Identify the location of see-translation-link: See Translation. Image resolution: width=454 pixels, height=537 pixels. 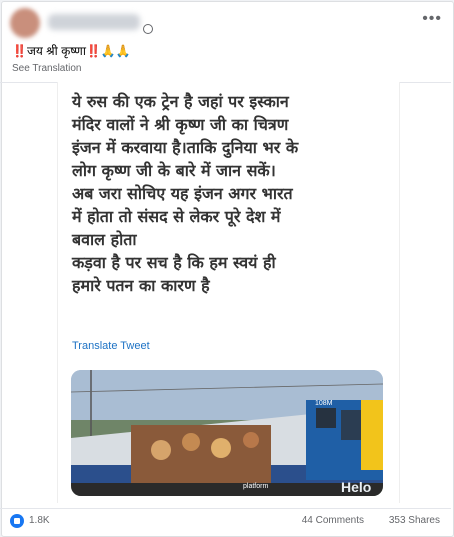
(47, 68).